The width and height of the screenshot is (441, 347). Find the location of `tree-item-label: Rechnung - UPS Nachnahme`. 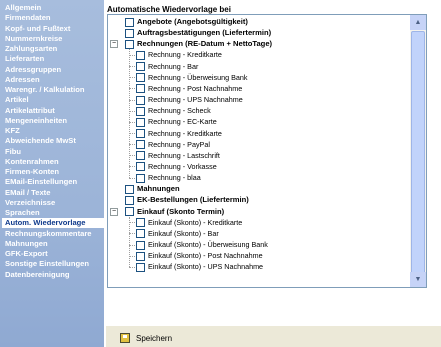

tree-item-label: Rechnung - UPS Nachnahme is located at coordinates (195, 100).